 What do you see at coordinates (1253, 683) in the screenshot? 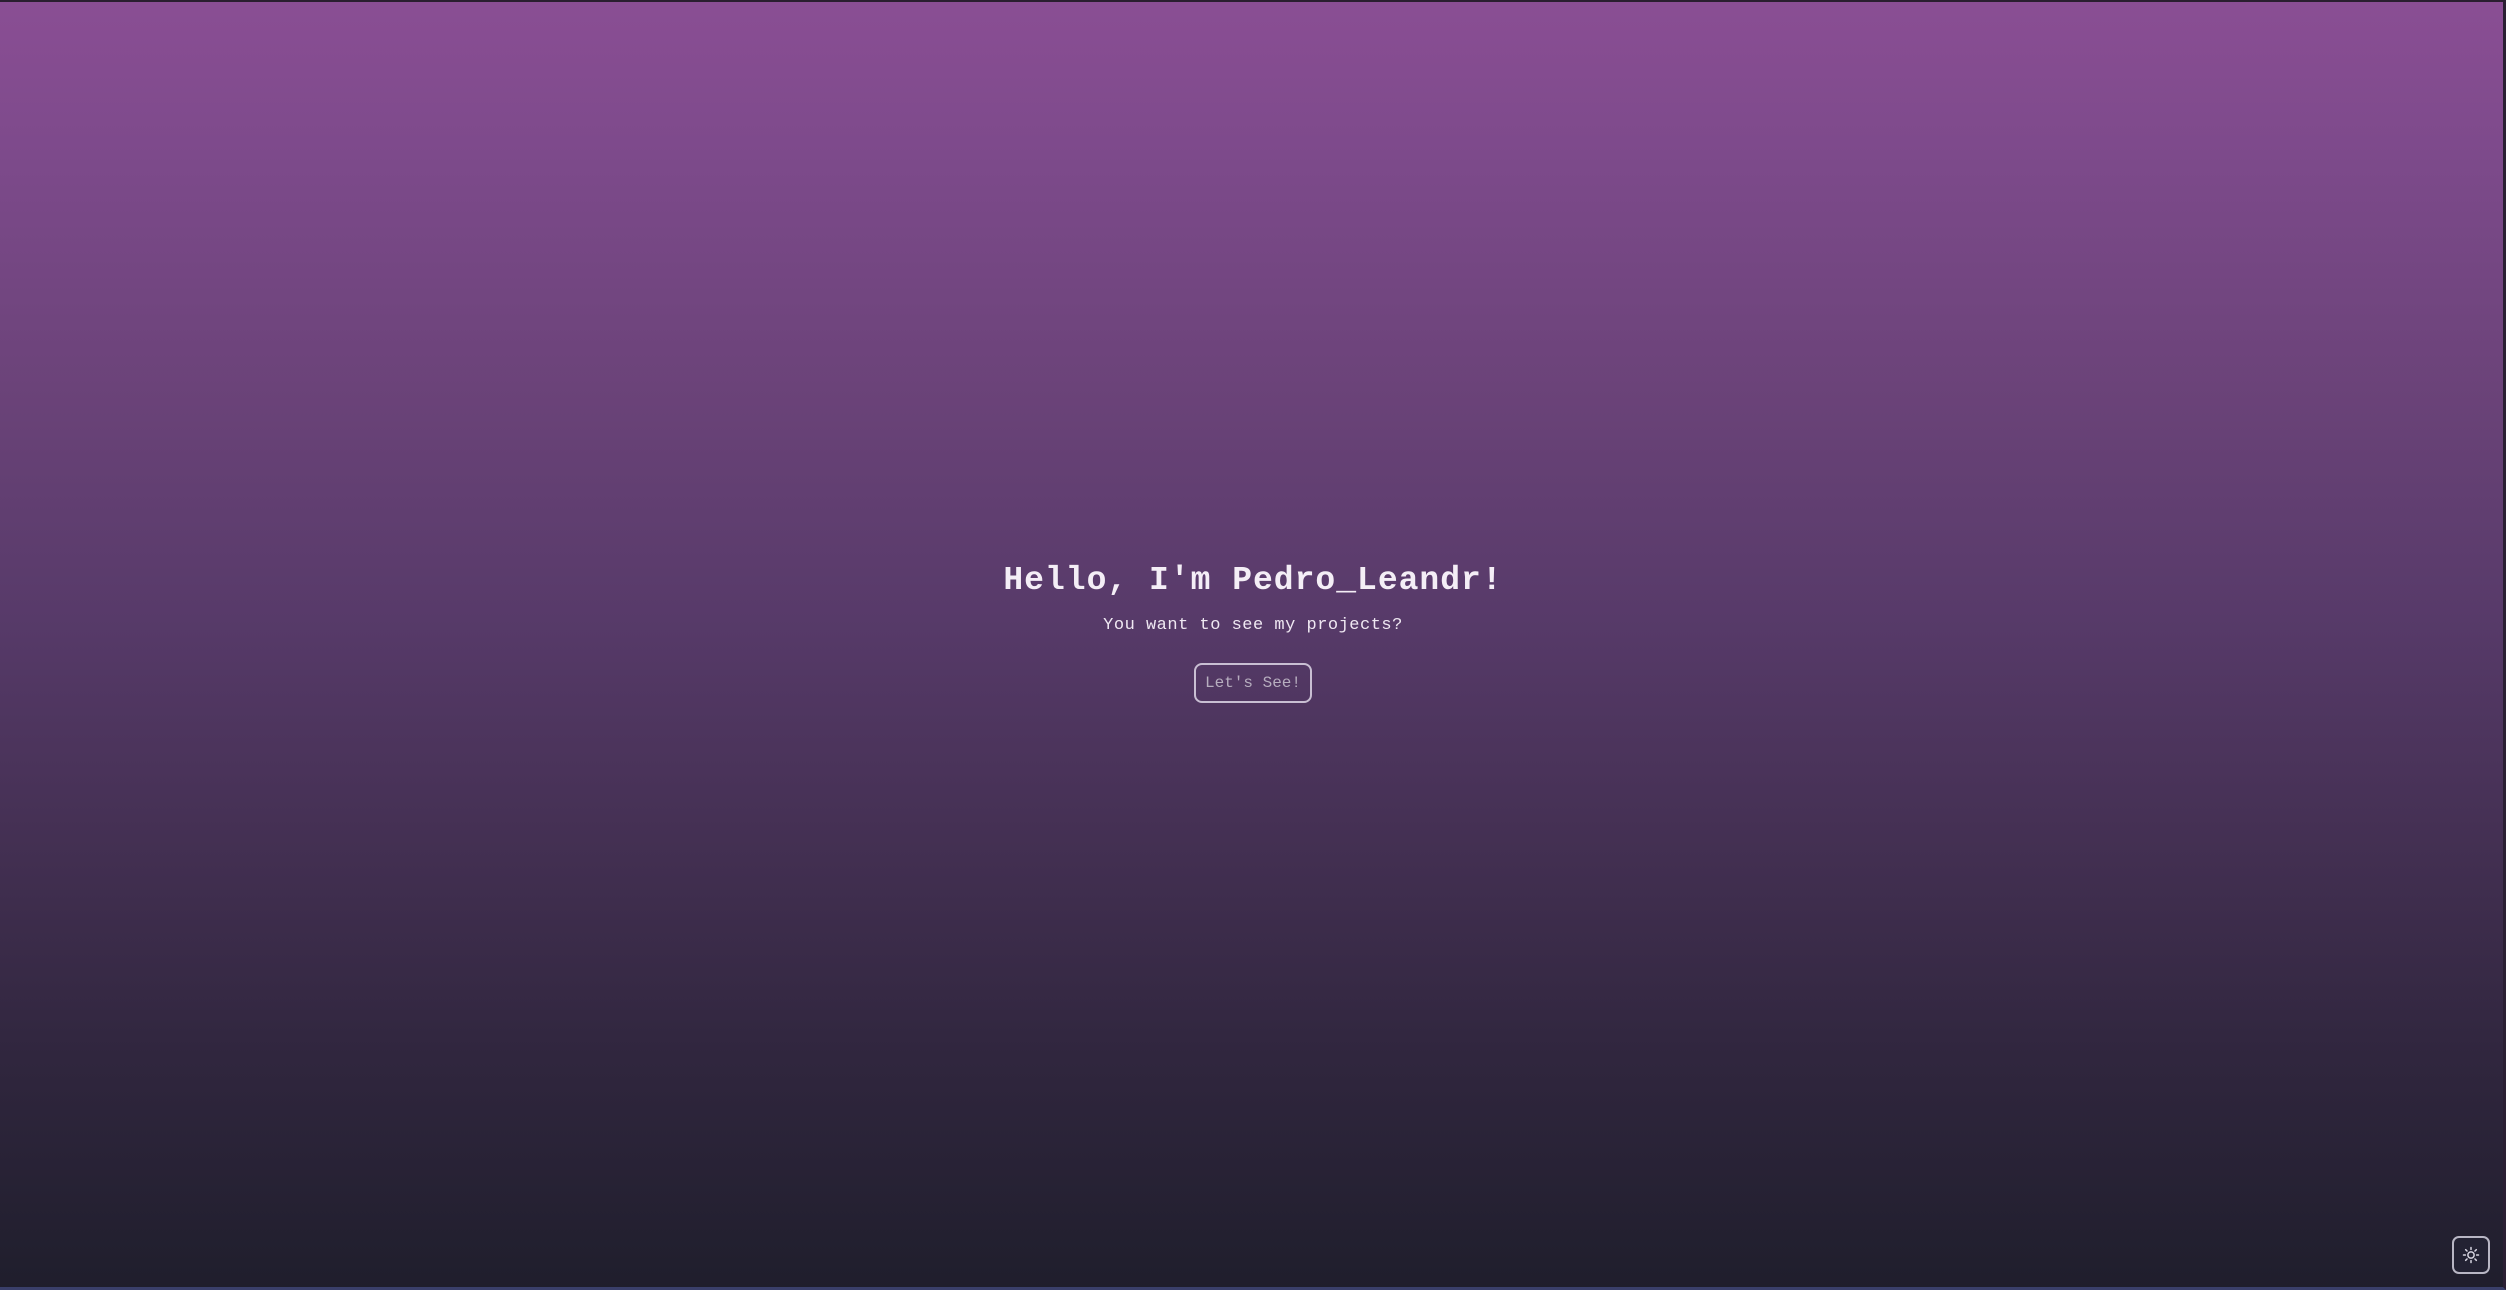
I see `lets-see-button: Let's See!` at bounding box center [1253, 683].